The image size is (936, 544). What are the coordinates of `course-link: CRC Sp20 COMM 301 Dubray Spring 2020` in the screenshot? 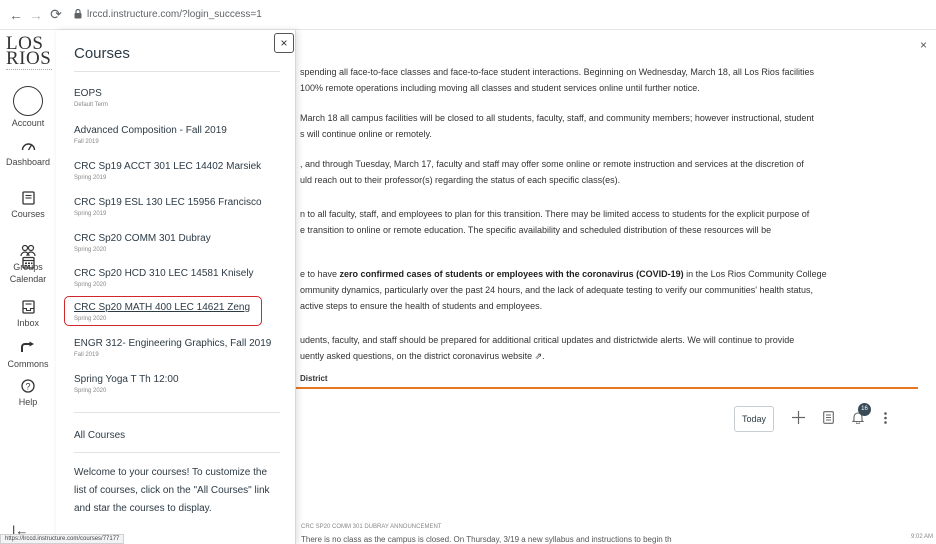 It's located at (177, 242).